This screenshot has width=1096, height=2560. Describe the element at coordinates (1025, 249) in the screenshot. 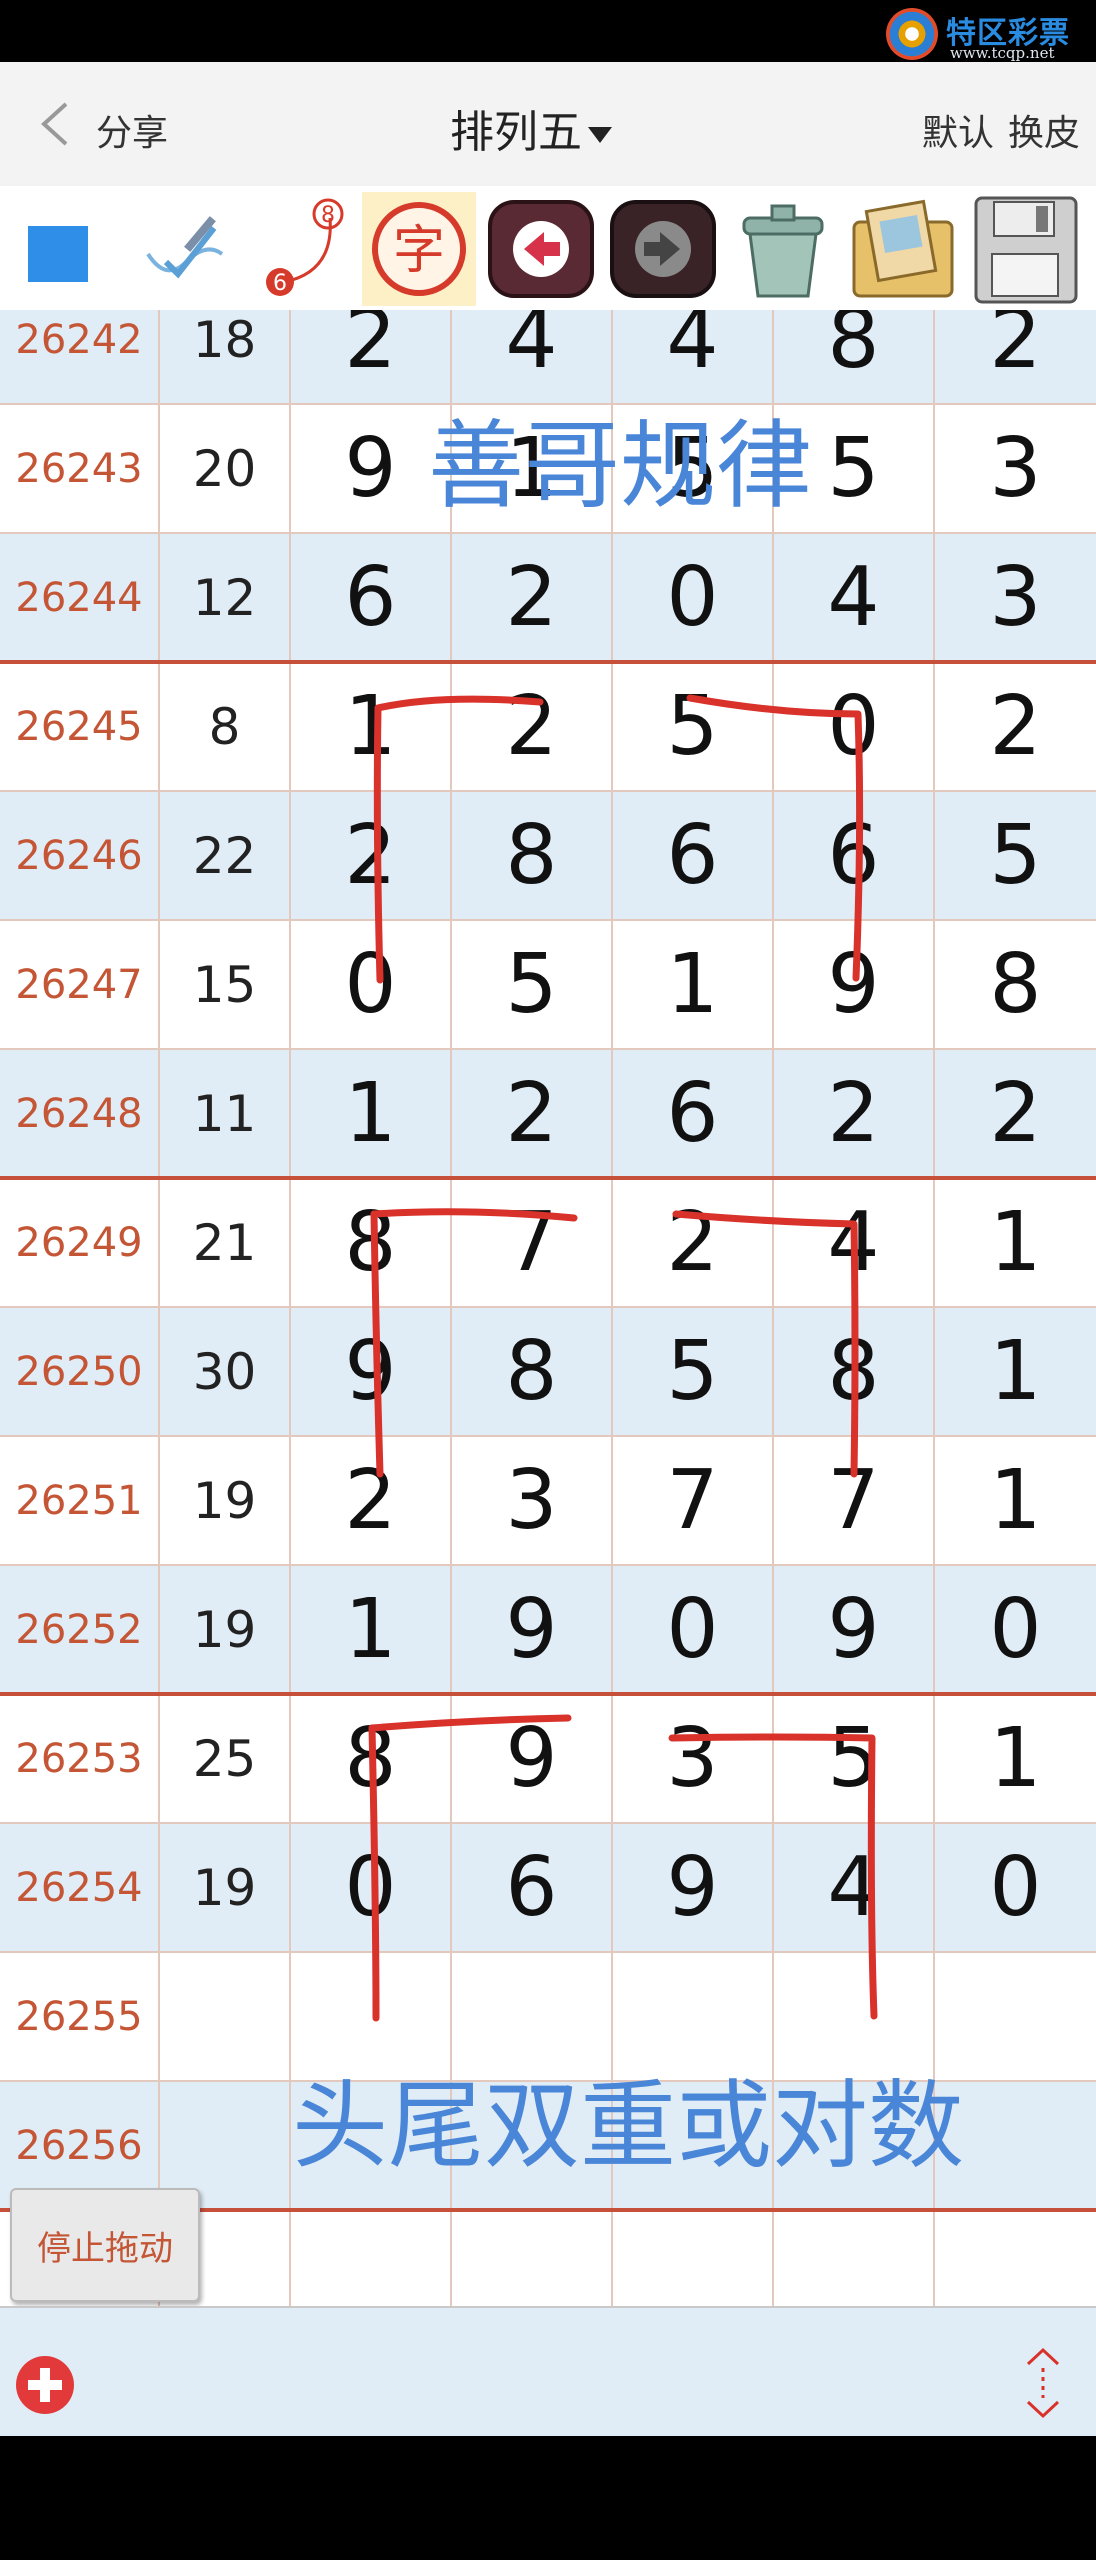

I see `floppy-disk-icon` at that location.